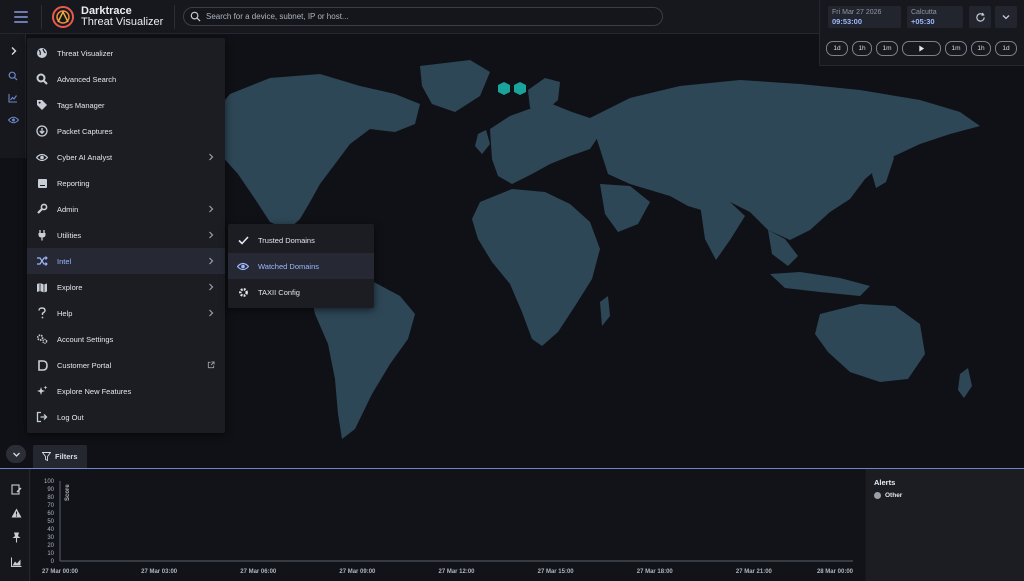 The image size is (1024, 581). I want to click on date-label: Fri Mar 27 2026, so click(857, 12).